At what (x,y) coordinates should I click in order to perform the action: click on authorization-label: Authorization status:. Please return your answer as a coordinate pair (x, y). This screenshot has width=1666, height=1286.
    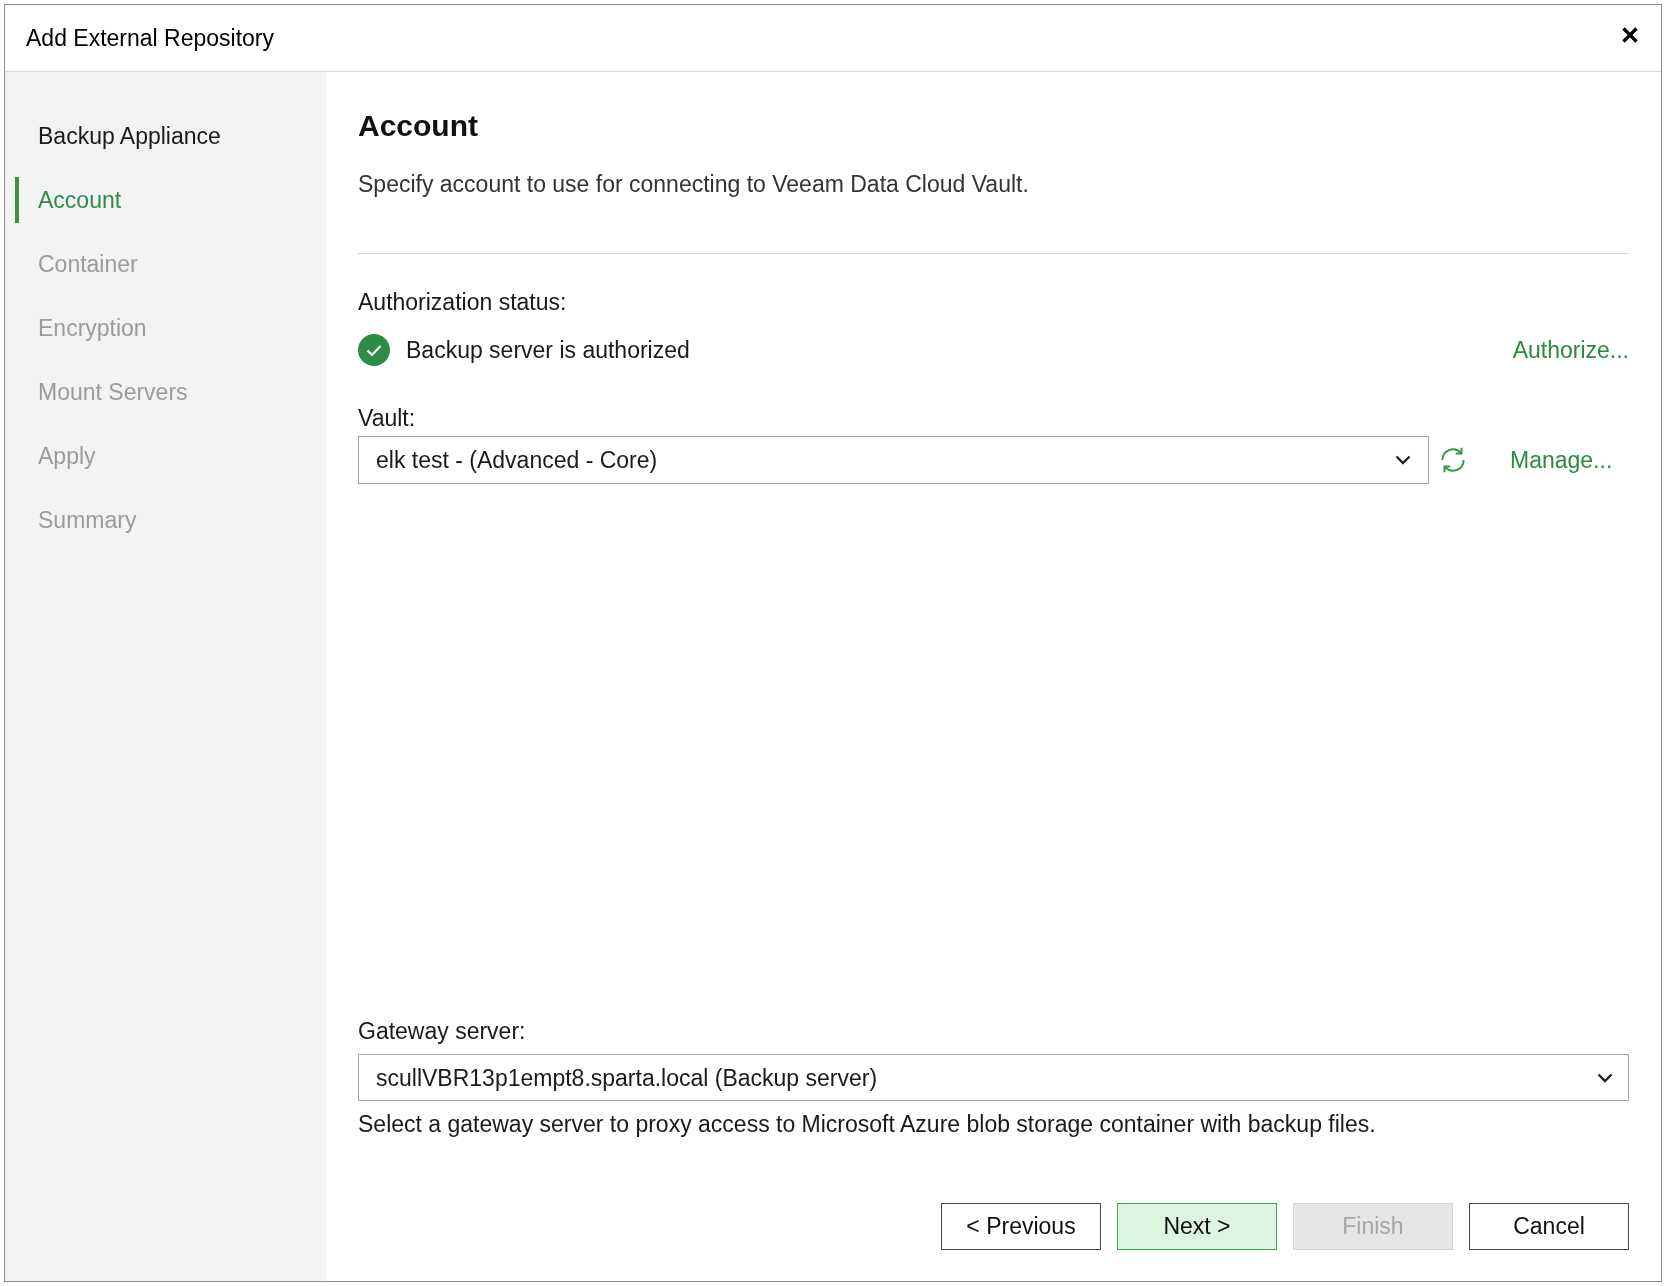
    Looking at the image, I should click on (463, 302).